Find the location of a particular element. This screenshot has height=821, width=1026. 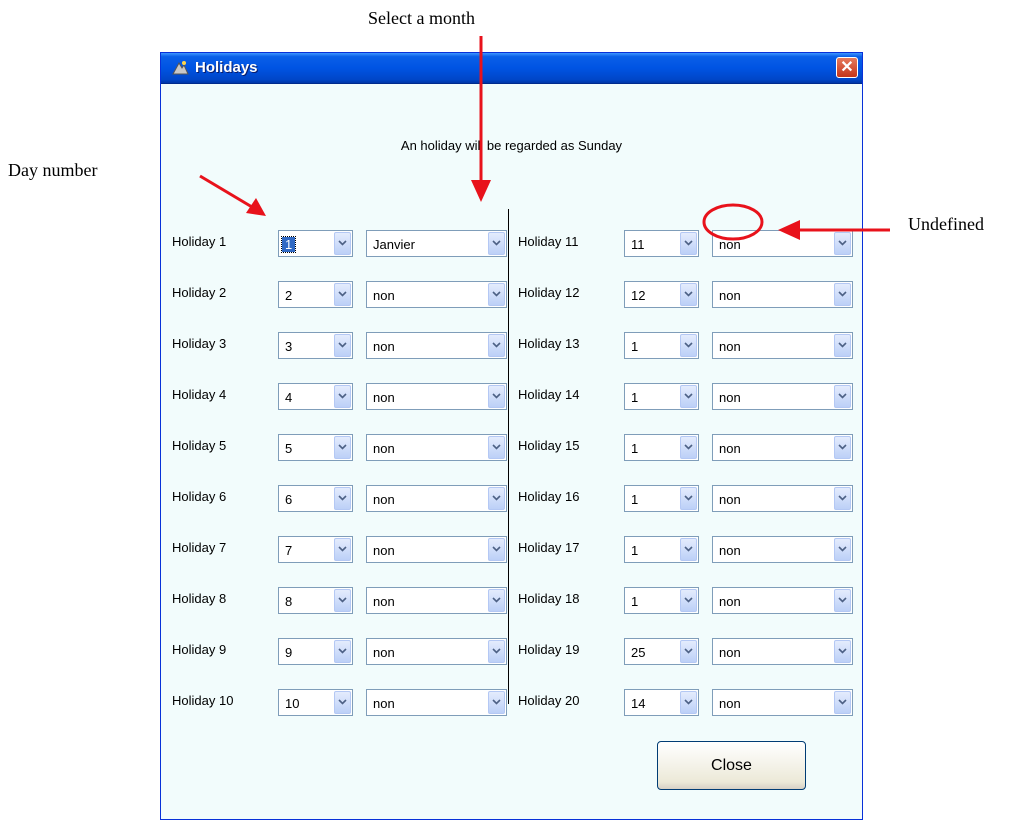

arrow-select-month is located at coordinates (481, 119).